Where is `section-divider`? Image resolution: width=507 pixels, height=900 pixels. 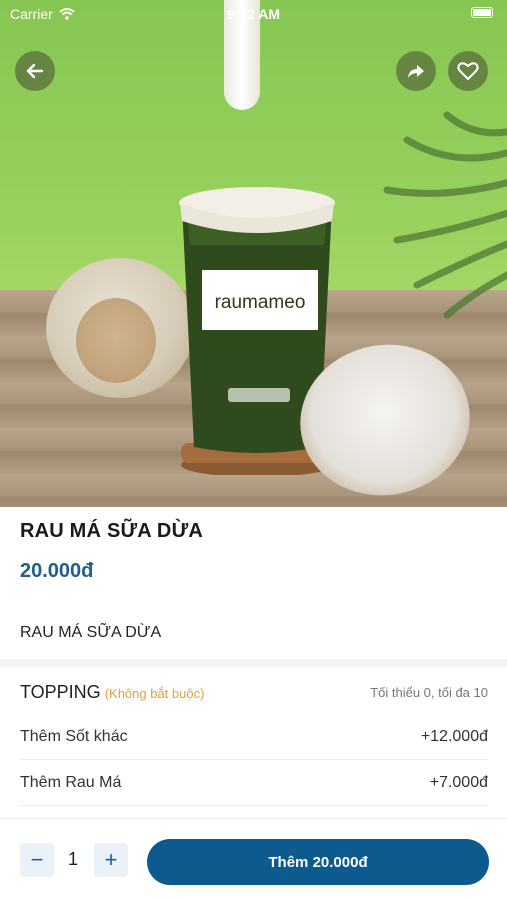
section-divider is located at coordinates (253, 663).